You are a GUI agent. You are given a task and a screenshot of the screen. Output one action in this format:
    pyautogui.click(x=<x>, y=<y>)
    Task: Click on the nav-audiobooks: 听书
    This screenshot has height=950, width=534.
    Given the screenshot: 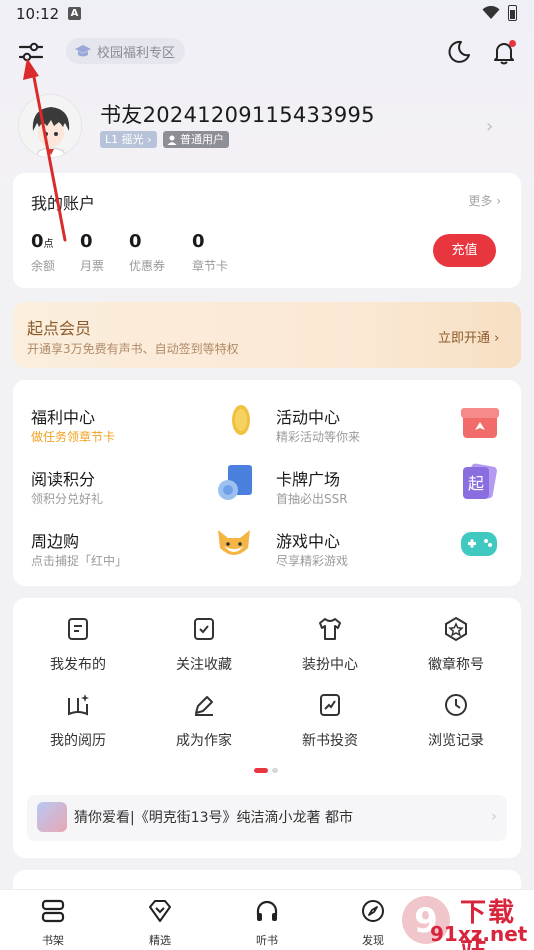 What is the action you would take?
    pyautogui.click(x=267, y=923)
    